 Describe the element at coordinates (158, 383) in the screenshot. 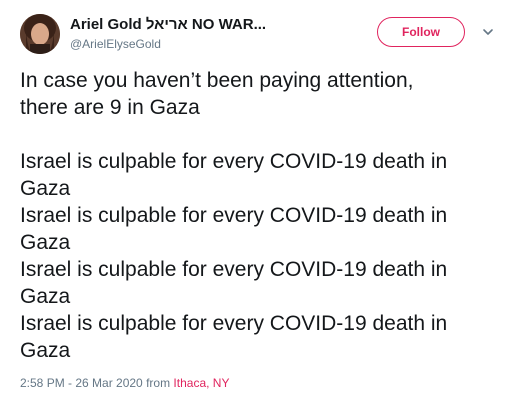

I see `from-label: from` at that location.